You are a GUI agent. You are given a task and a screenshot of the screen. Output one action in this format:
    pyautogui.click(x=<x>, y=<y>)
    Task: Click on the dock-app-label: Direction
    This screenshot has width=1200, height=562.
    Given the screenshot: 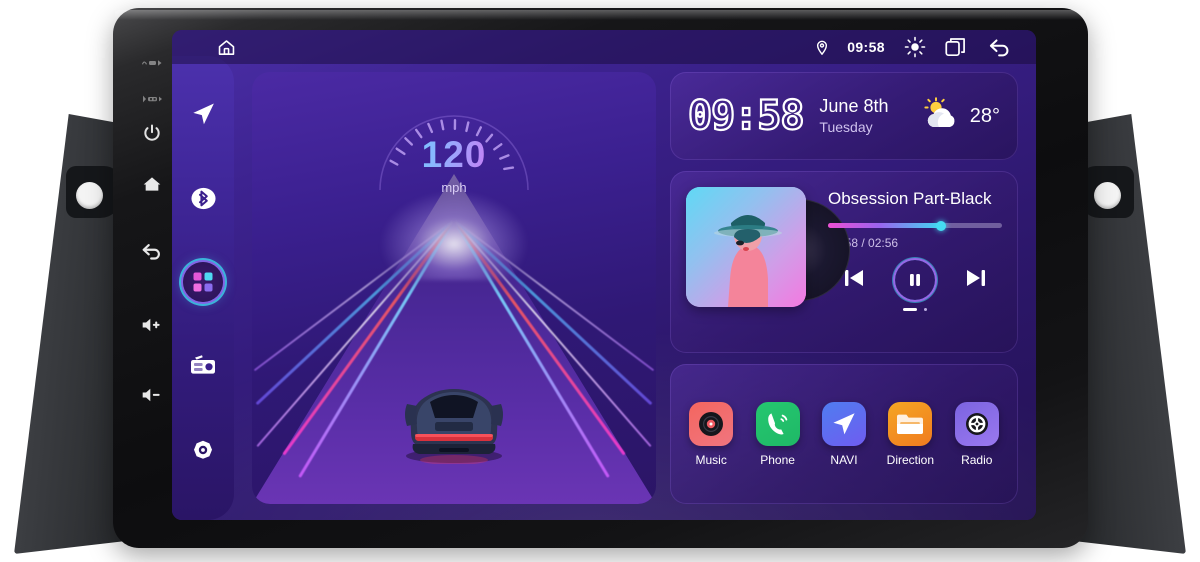 What is the action you would take?
    pyautogui.click(x=910, y=459)
    